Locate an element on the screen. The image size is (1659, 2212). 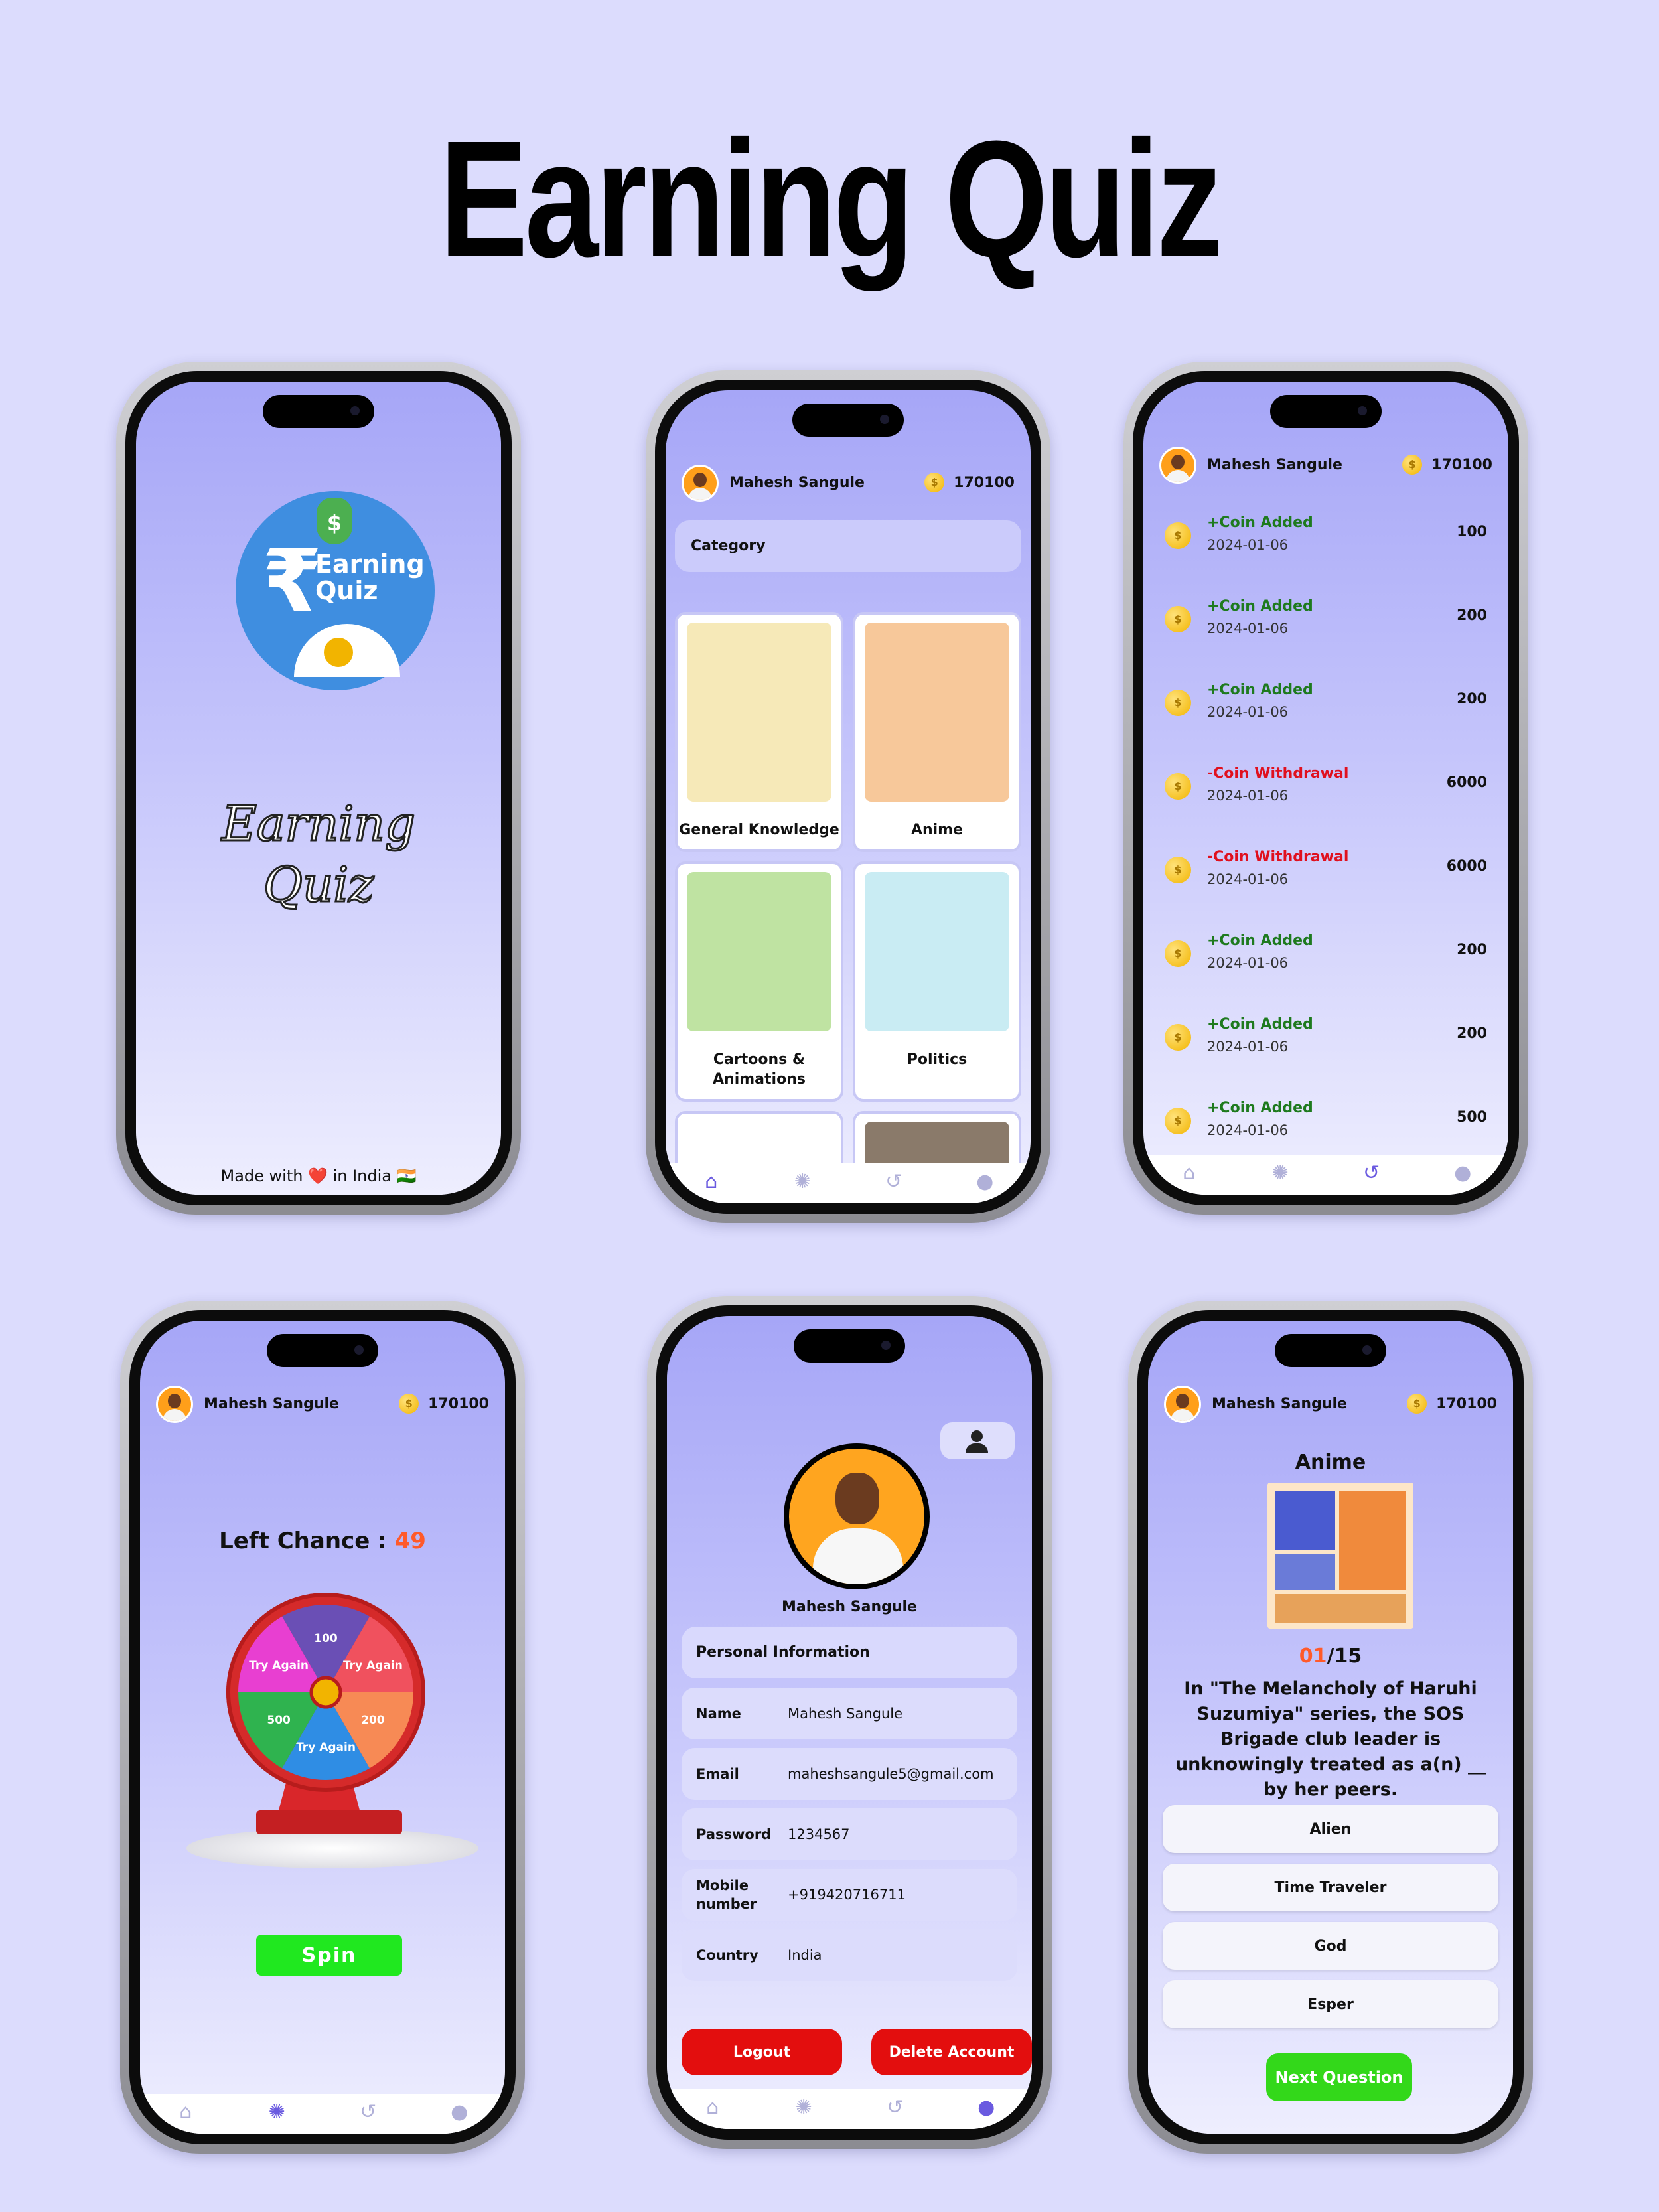
field-name: Name Mahesh Sangule is located at coordinates (849, 1713).